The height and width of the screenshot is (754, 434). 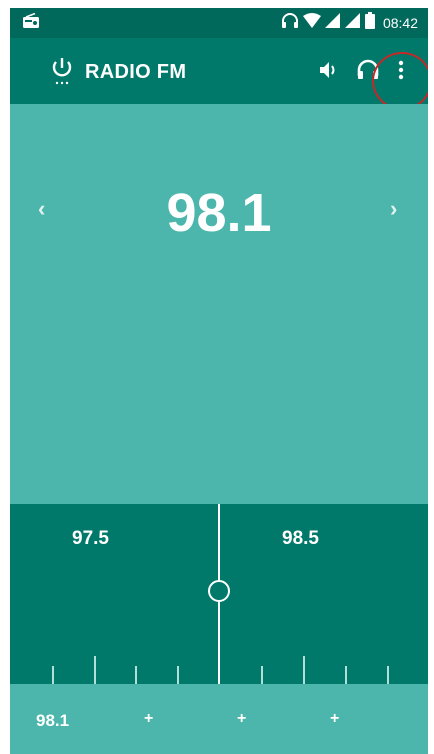 What do you see at coordinates (400, 81) in the screenshot?
I see `highlight-circle` at bounding box center [400, 81].